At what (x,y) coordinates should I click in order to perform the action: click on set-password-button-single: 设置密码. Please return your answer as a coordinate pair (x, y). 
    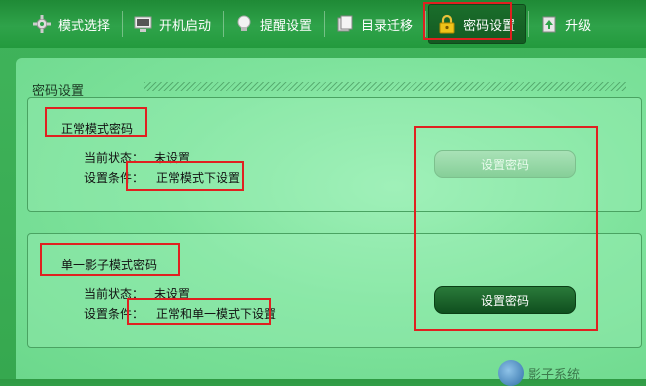
    Looking at the image, I should click on (505, 300).